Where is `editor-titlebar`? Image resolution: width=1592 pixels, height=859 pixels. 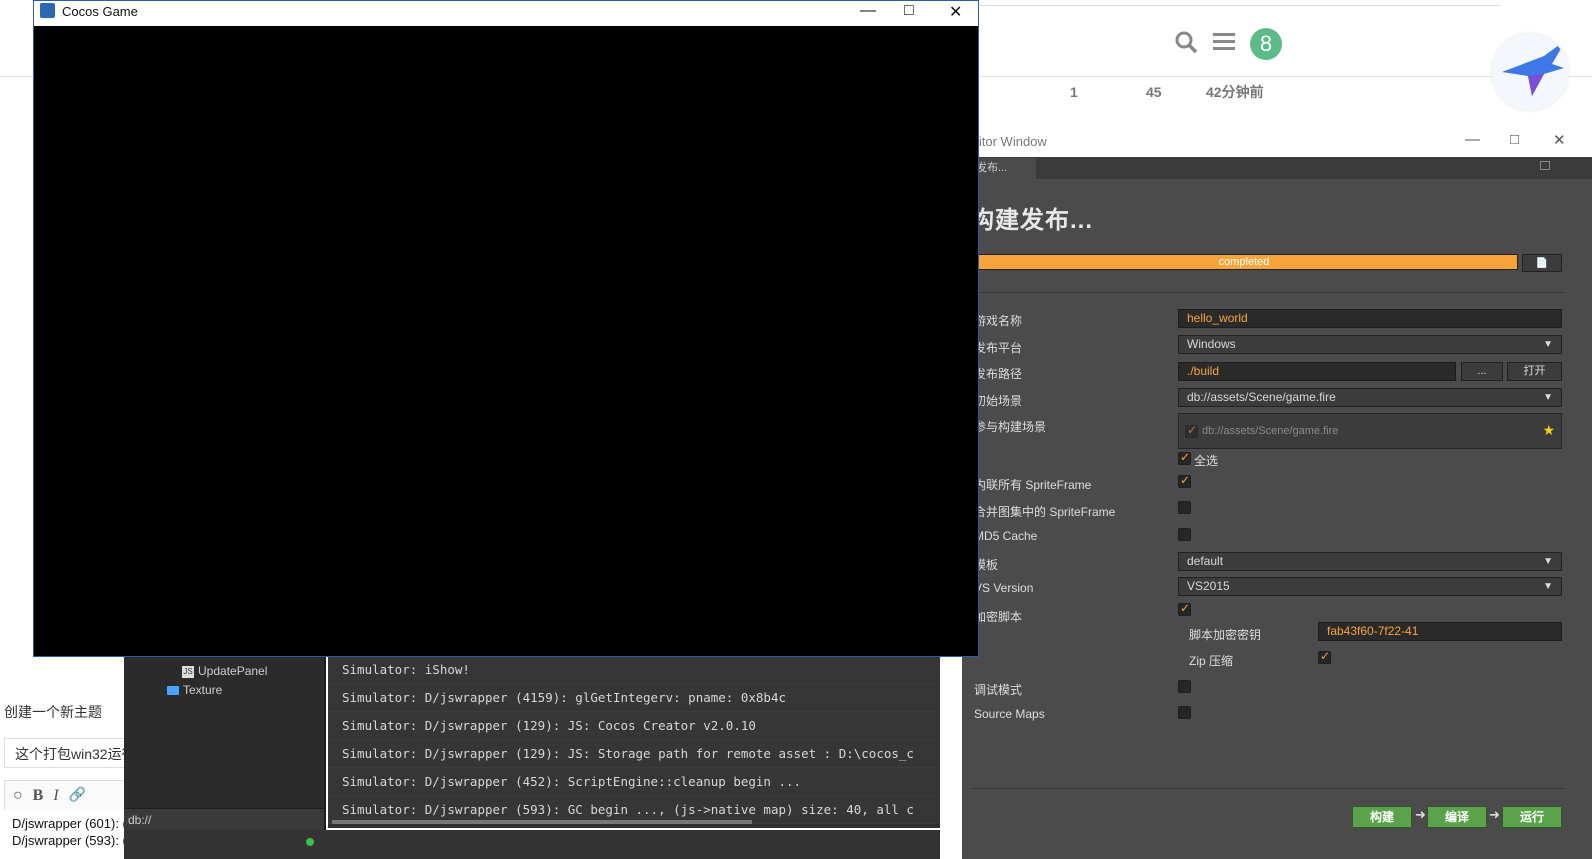
editor-titlebar is located at coordinates (1277, 143).